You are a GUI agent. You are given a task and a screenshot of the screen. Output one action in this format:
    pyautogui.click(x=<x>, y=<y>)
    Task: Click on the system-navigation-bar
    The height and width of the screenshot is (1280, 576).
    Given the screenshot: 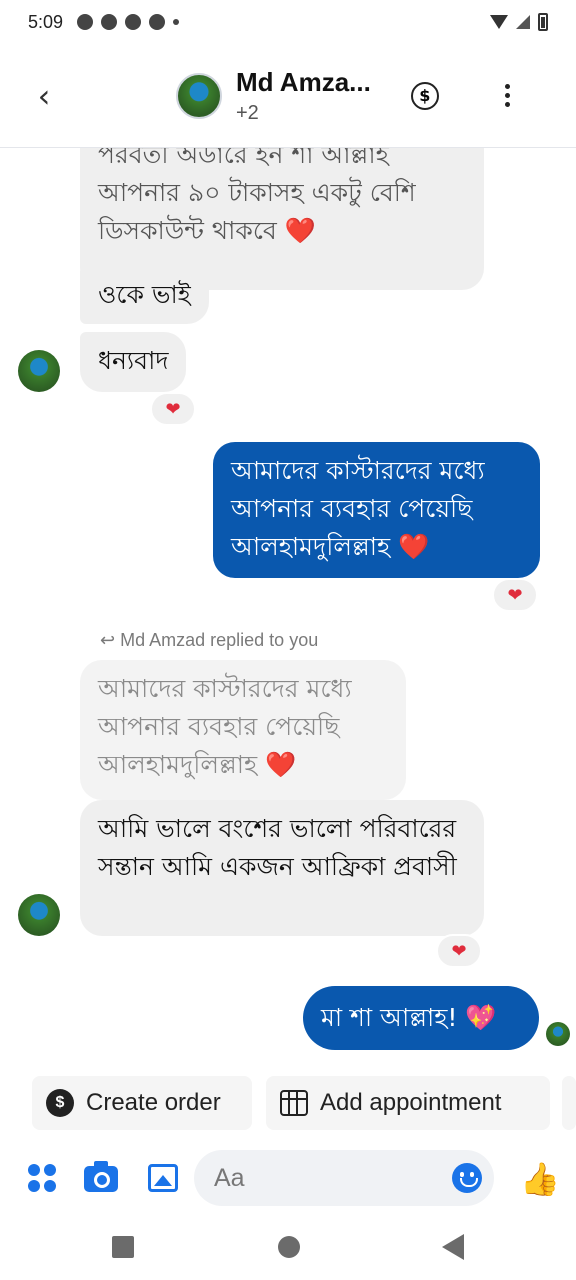 What is the action you would take?
    pyautogui.click(x=288, y=1246)
    